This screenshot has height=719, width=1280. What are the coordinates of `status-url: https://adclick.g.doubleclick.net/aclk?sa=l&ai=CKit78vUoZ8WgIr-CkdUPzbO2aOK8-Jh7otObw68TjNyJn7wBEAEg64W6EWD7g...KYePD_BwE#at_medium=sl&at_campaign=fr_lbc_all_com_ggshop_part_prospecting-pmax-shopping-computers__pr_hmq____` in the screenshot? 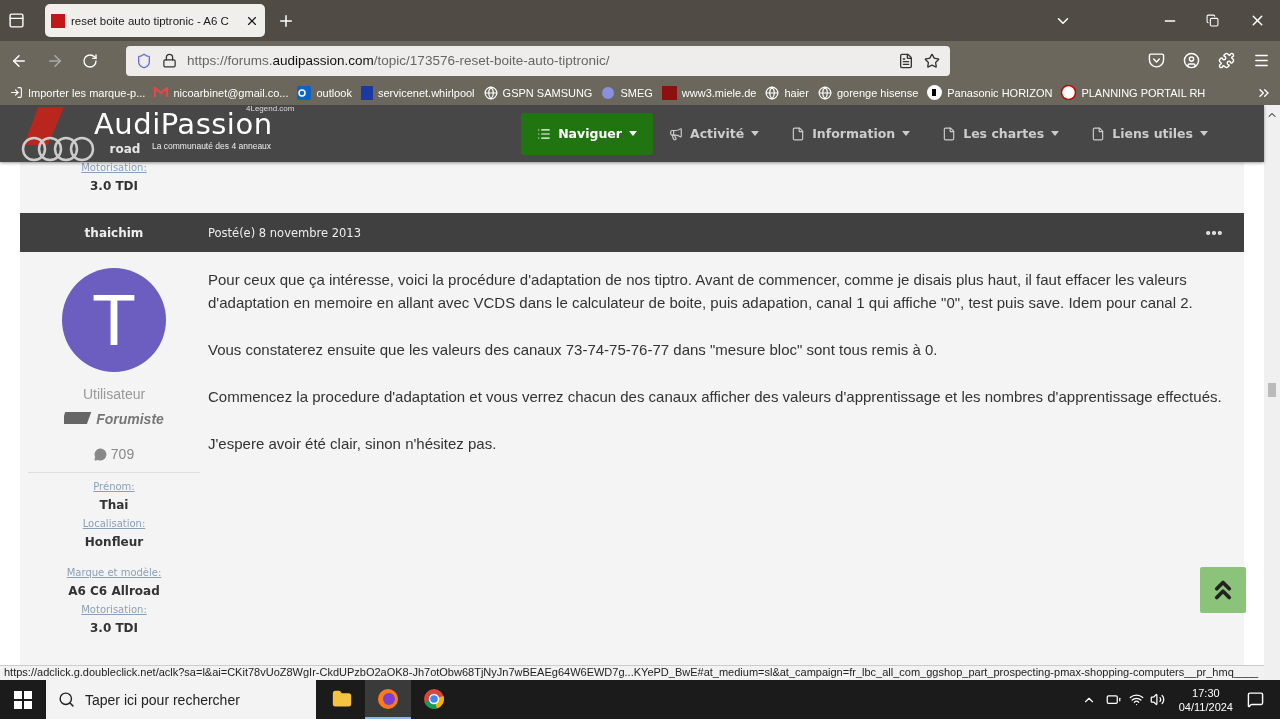 It's located at (632, 672).